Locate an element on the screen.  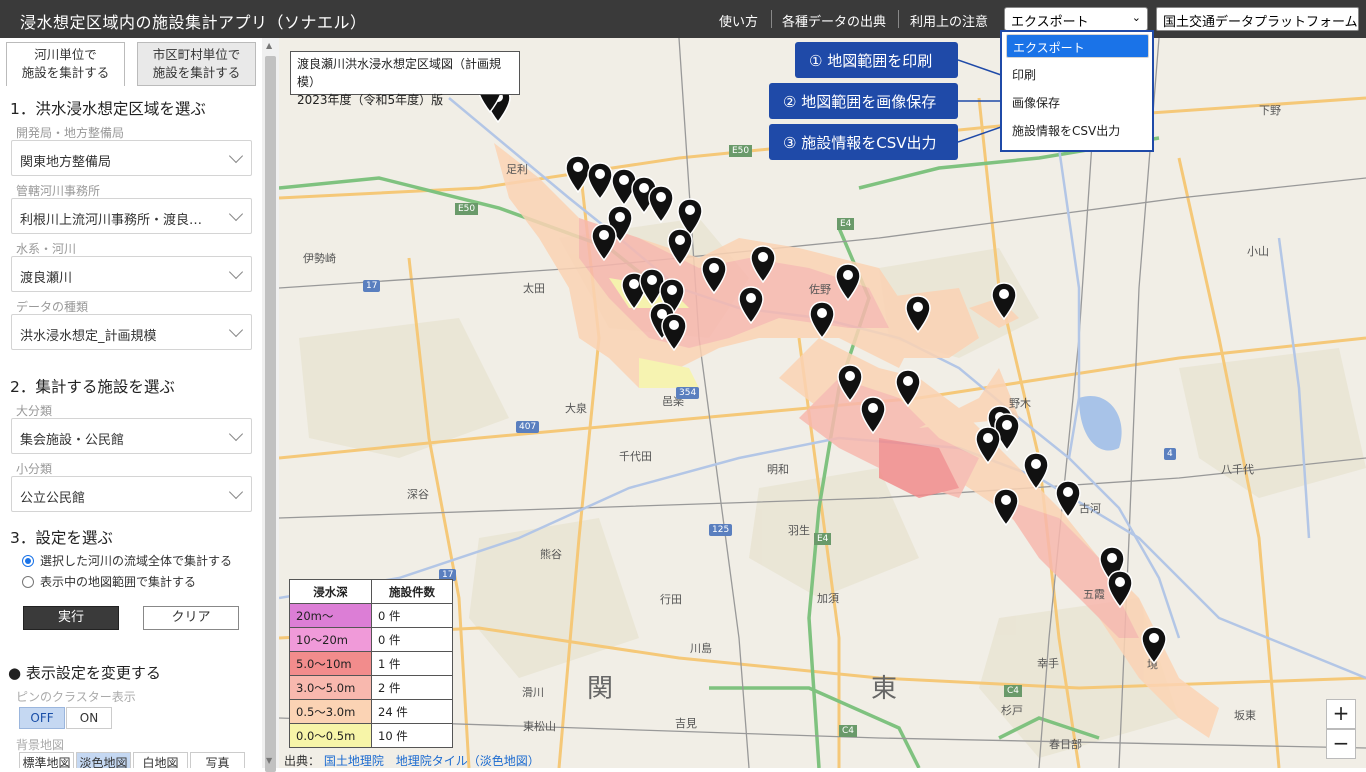
callout-print: ① 地図範囲を印刷 is located at coordinates (876, 60).